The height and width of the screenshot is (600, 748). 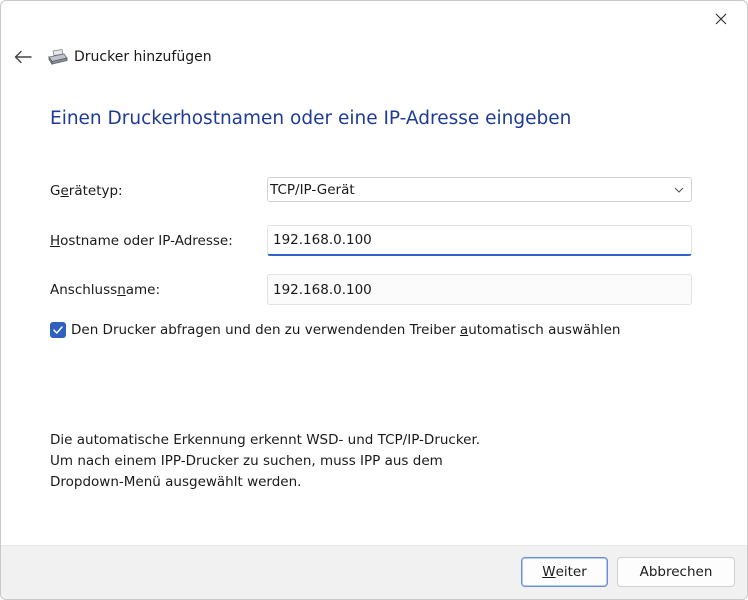 What do you see at coordinates (676, 572) in the screenshot?
I see `cancel-button: Abbrechen` at bounding box center [676, 572].